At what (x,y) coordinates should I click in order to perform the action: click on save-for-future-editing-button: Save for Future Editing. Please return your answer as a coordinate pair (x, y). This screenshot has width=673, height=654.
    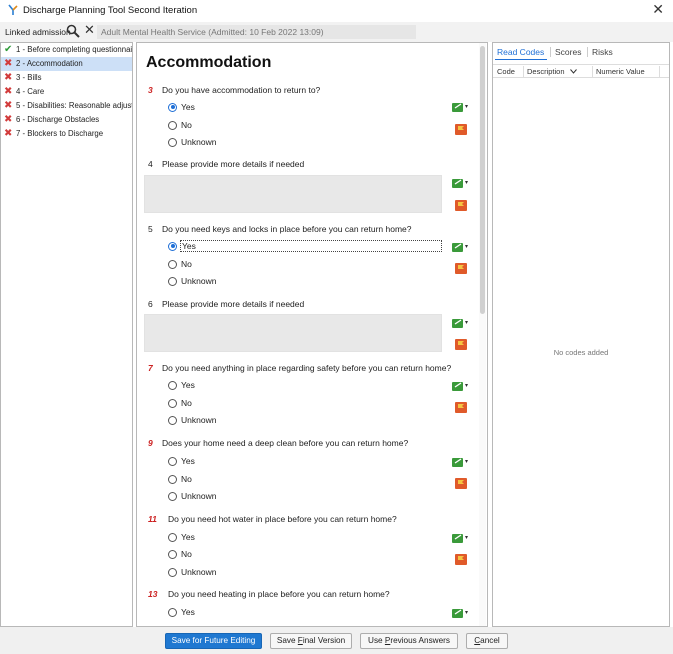
    Looking at the image, I should click on (213, 641).